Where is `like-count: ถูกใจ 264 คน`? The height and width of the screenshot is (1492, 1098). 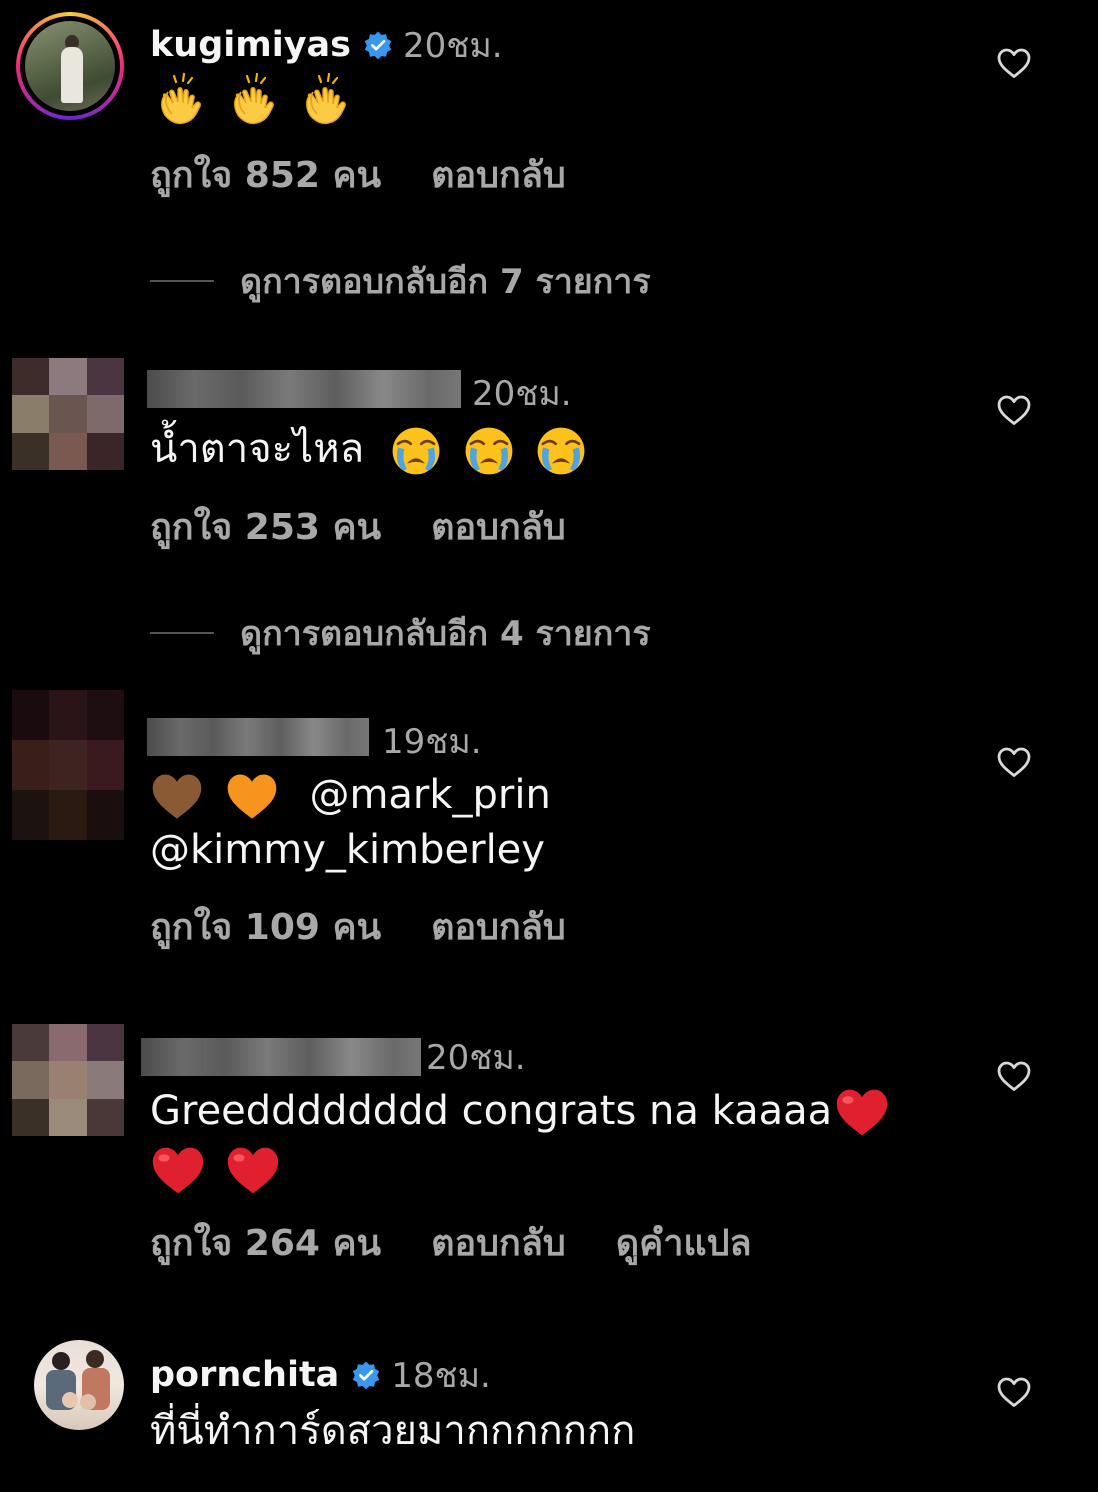
like-count: ถูกใจ 264 คน is located at coordinates (265, 1242).